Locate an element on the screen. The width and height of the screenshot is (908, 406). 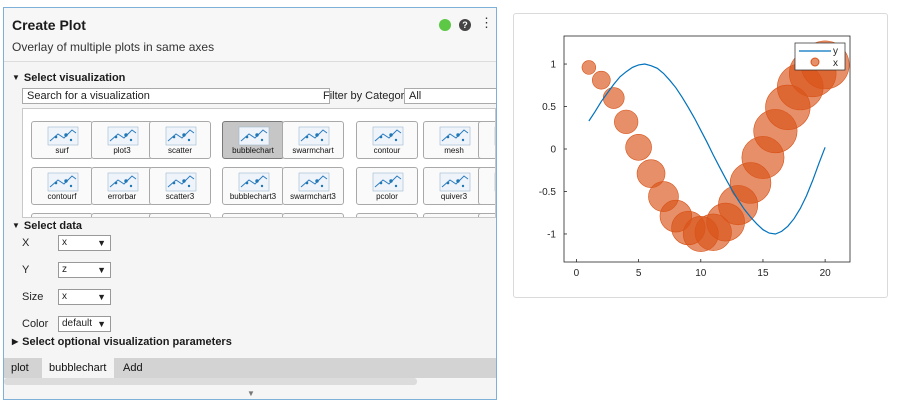
contourf-icon is located at coordinates (63, 182).